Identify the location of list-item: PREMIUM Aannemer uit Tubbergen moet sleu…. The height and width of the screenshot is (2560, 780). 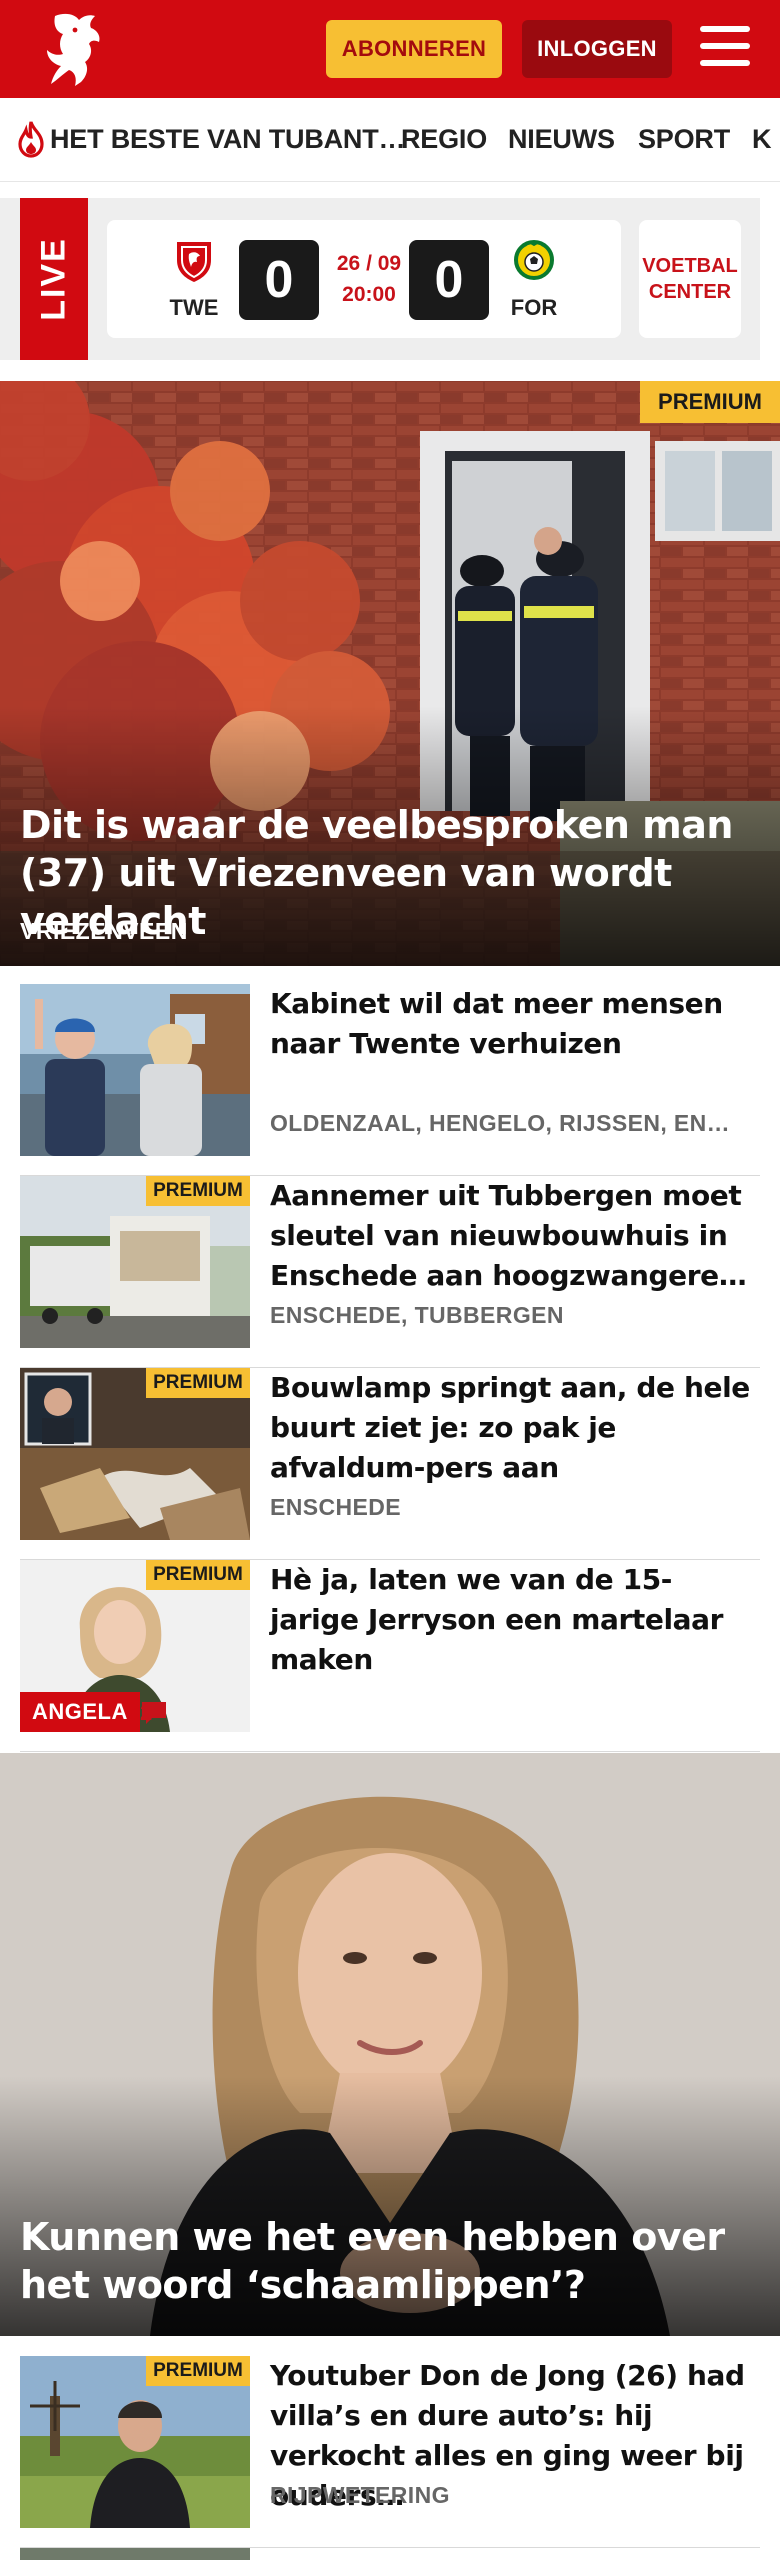
(390, 1272).